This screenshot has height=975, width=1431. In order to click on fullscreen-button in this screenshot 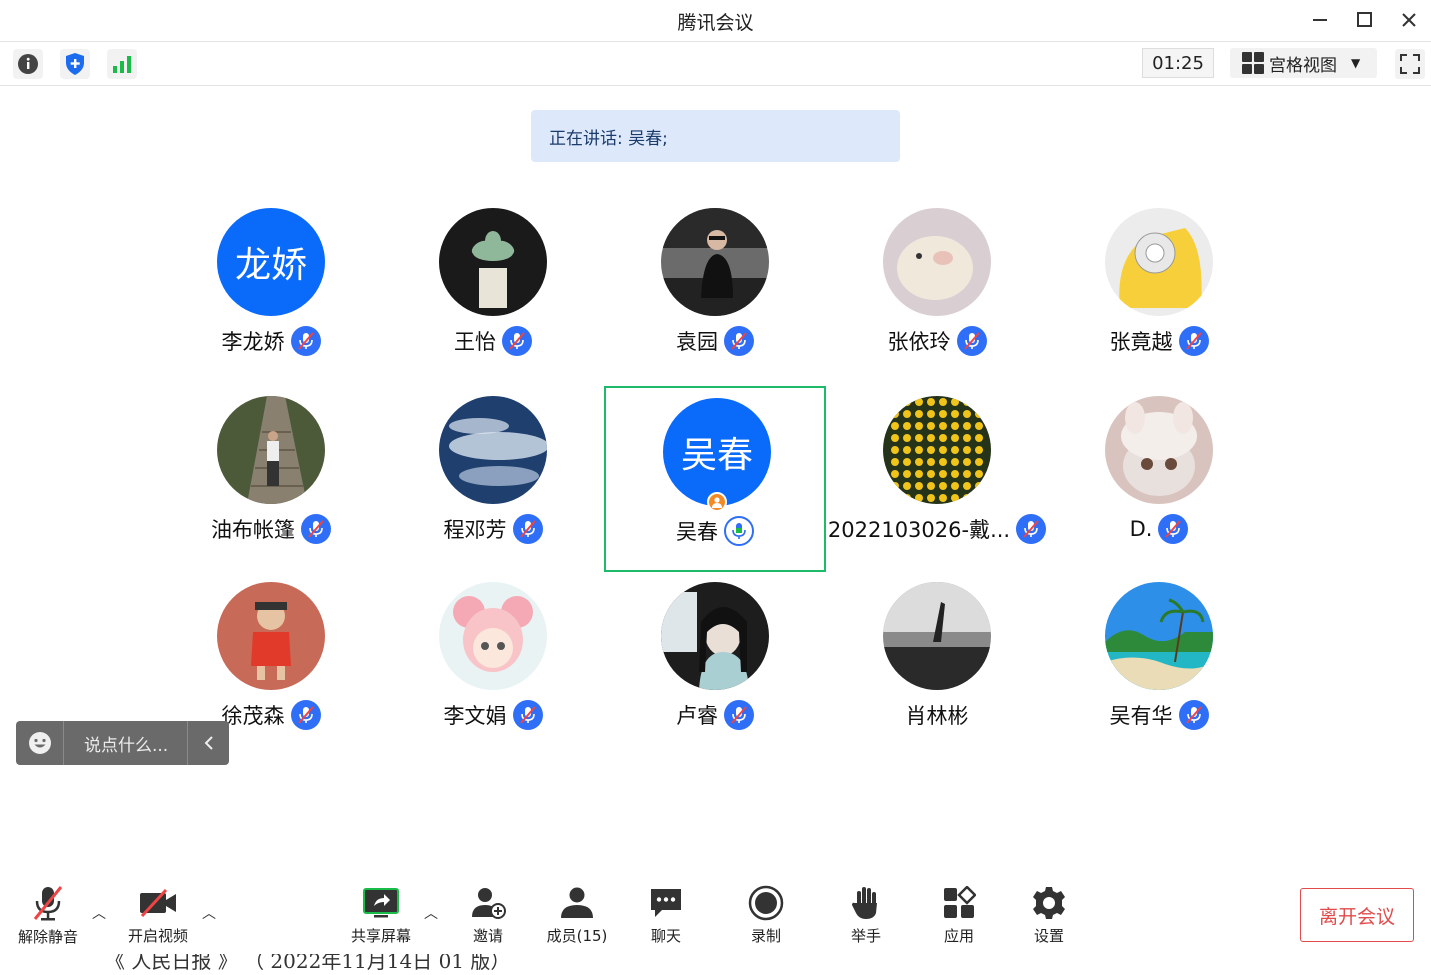, I will do `click(1410, 64)`.